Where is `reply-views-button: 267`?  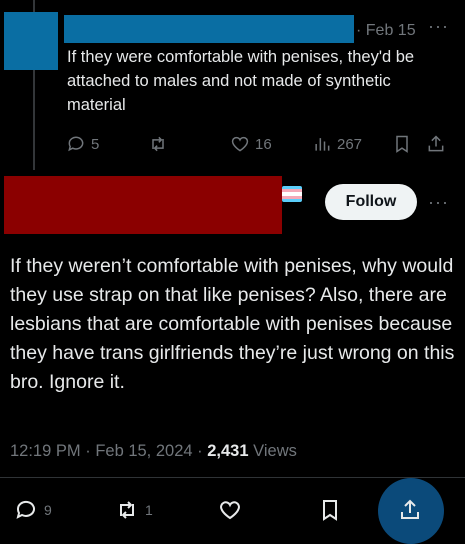
reply-views-button: 267 is located at coordinates (337, 144).